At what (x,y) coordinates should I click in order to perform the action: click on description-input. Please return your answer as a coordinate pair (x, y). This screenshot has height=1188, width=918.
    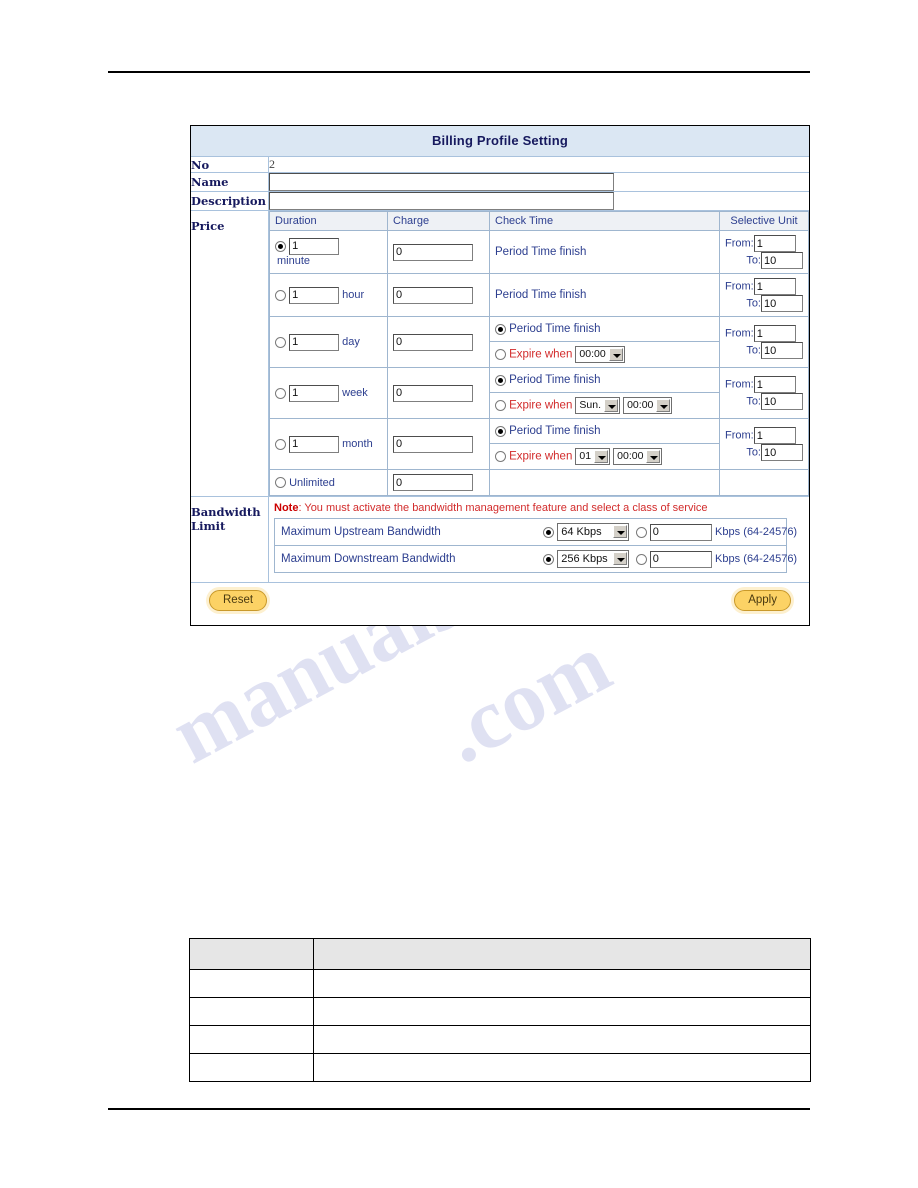
    Looking at the image, I should click on (441, 201).